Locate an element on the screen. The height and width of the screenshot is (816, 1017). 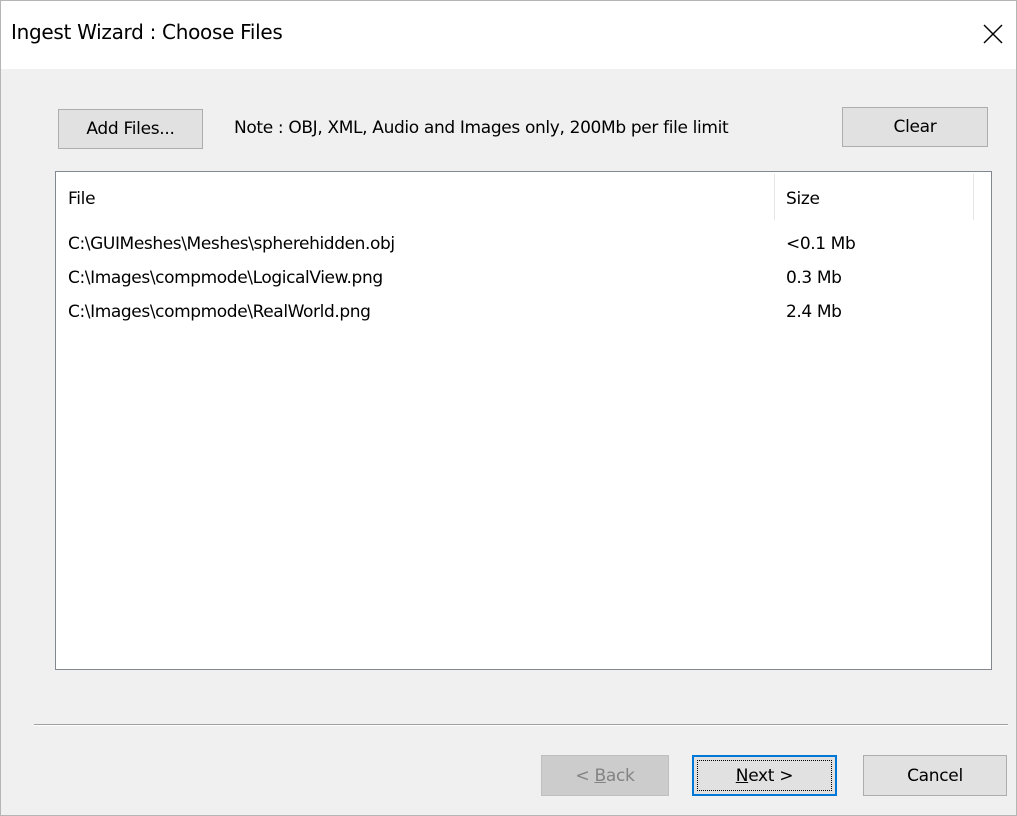
file-list-header: File Size is located at coordinates (523, 197).